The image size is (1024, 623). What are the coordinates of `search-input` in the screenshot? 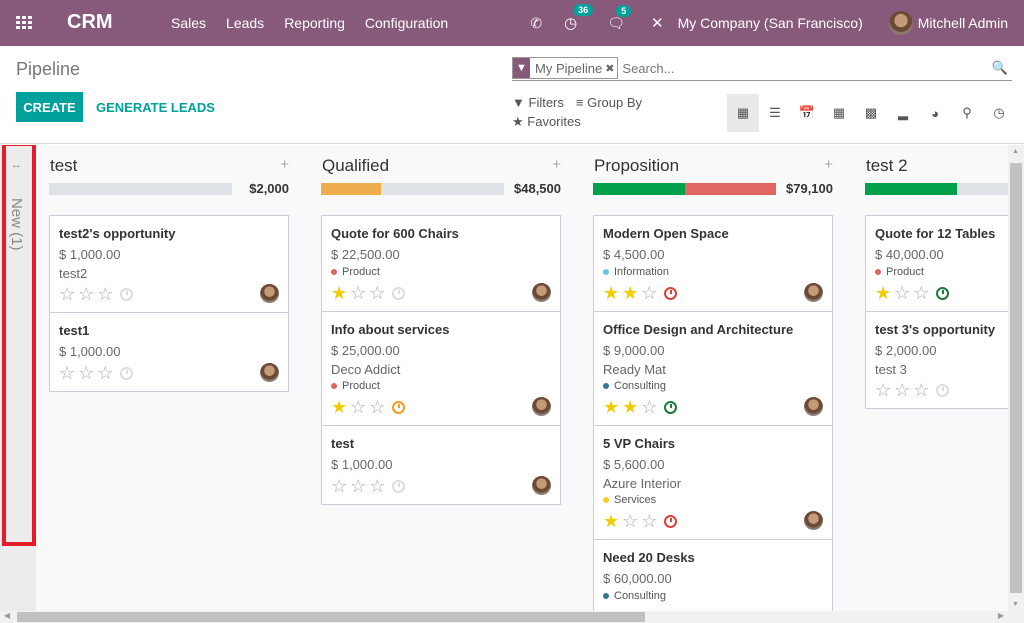 It's located at (817, 68).